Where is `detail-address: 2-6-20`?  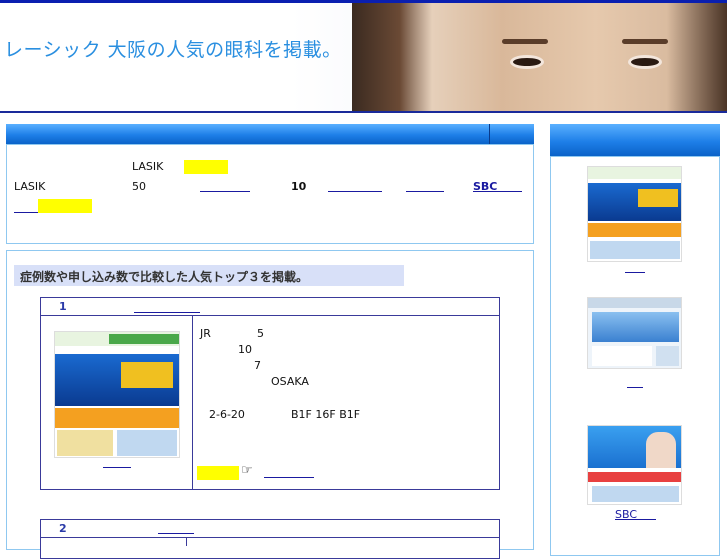 detail-address: 2-6-20 is located at coordinates (227, 414).